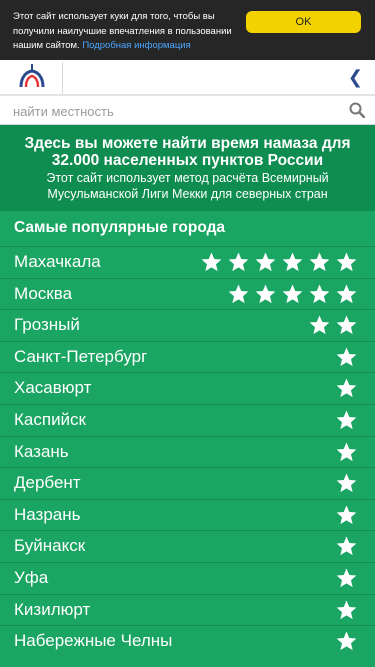  What do you see at coordinates (80, 357) in the screenshot?
I see `city-name: Санкт-Петербург` at bounding box center [80, 357].